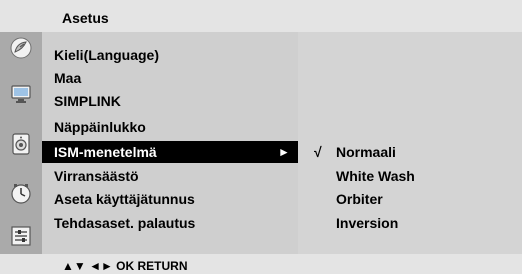 The height and width of the screenshot is (274, 522). Describe the element at coordinates (125, 223) in the screenshot. I see `menu-item-label: Tehdasaset. palautus` at that location.